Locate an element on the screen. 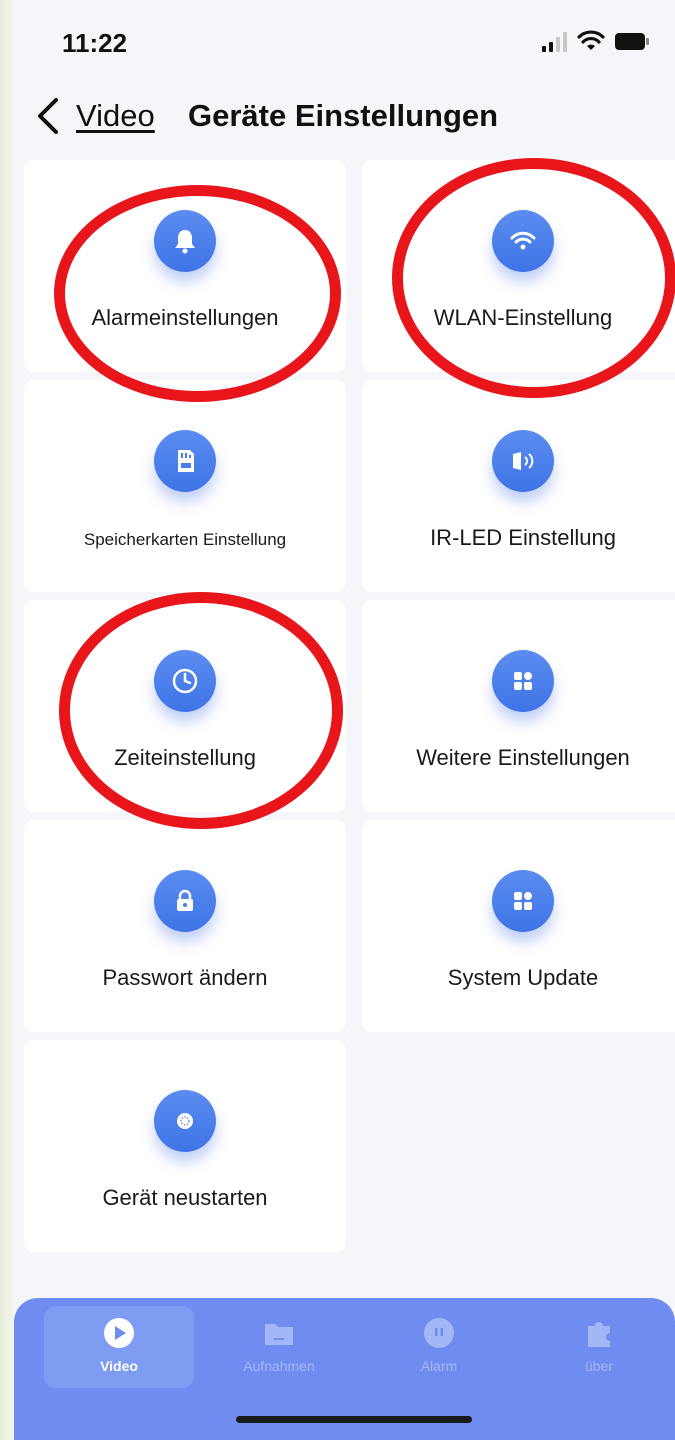 This screenshot has height=1440, width=675. more-settings-label: Weitere Einstellungen is located at coordinates (523, 757).